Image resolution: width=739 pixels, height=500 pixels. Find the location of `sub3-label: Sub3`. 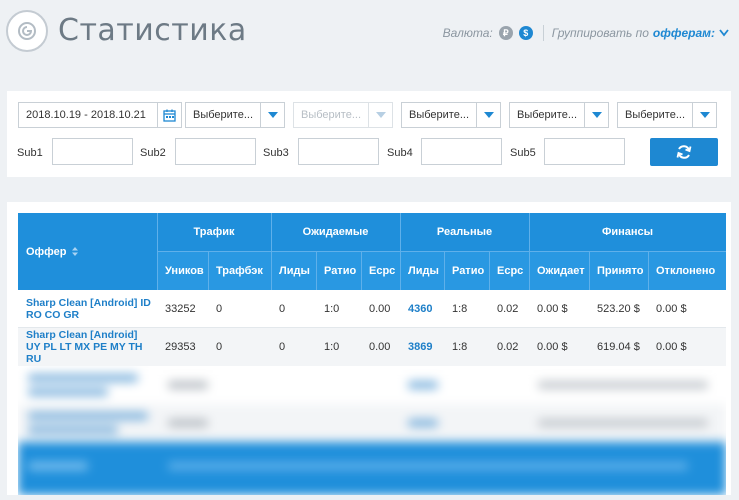

sub3-label: Sub3 is located at coordinates (276, 153).